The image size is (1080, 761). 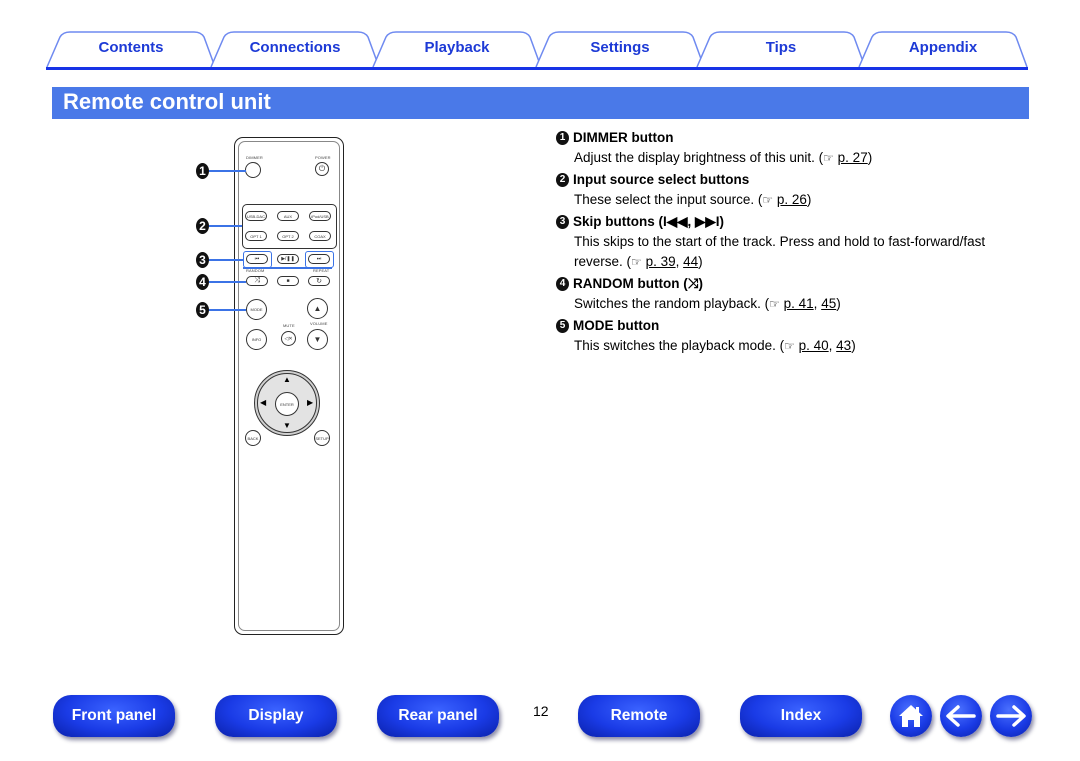 What do you see at coordinates (620, 49) in the screenshot?
I see `tab-settings: Settings` at bounding box center [620, 49].